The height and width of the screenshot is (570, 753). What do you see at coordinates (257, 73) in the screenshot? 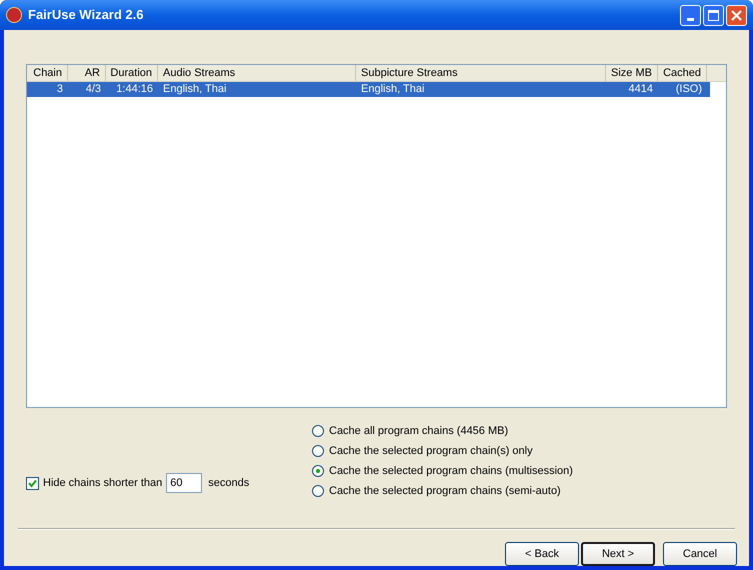
I see `column-header: Audio Streams` at bounding box center [257, 73].